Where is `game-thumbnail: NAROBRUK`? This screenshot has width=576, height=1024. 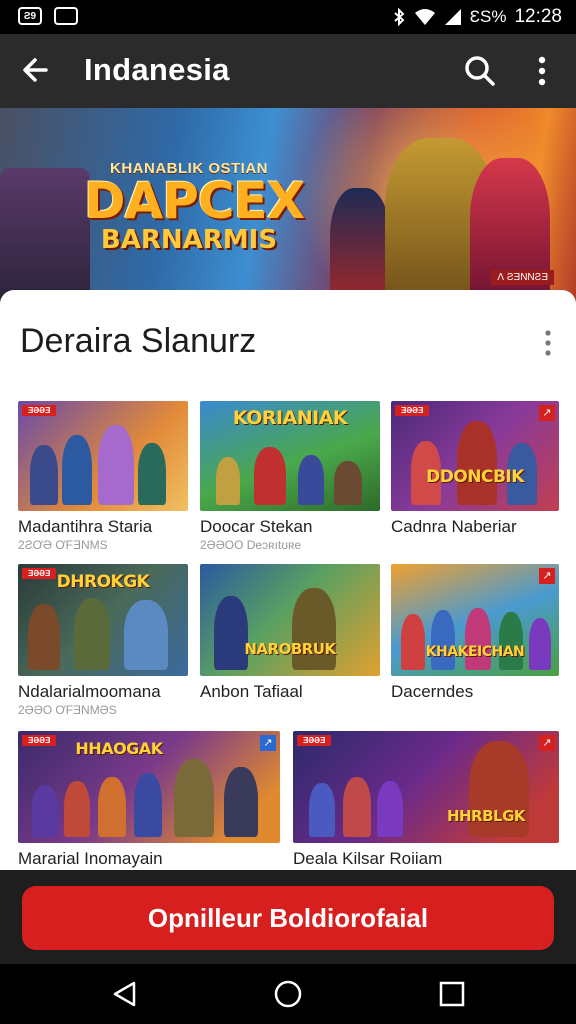 game-thumbnail: NAROBRUK is located at coordinates (290, 620).